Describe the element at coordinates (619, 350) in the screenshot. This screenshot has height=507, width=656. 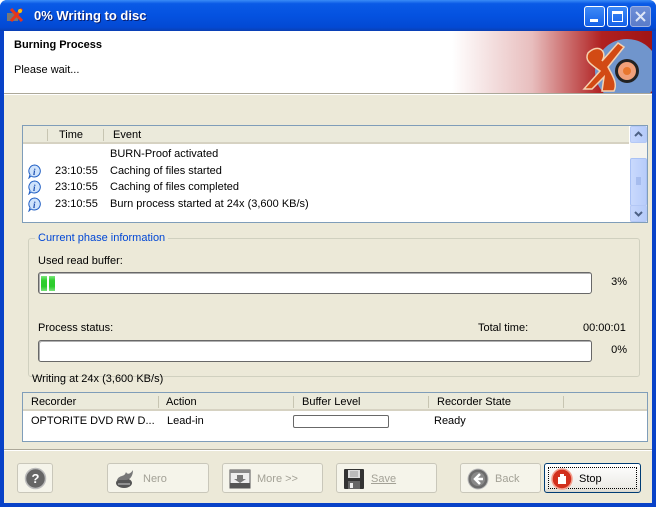
I see `process-status-percent: 0%` at that location.